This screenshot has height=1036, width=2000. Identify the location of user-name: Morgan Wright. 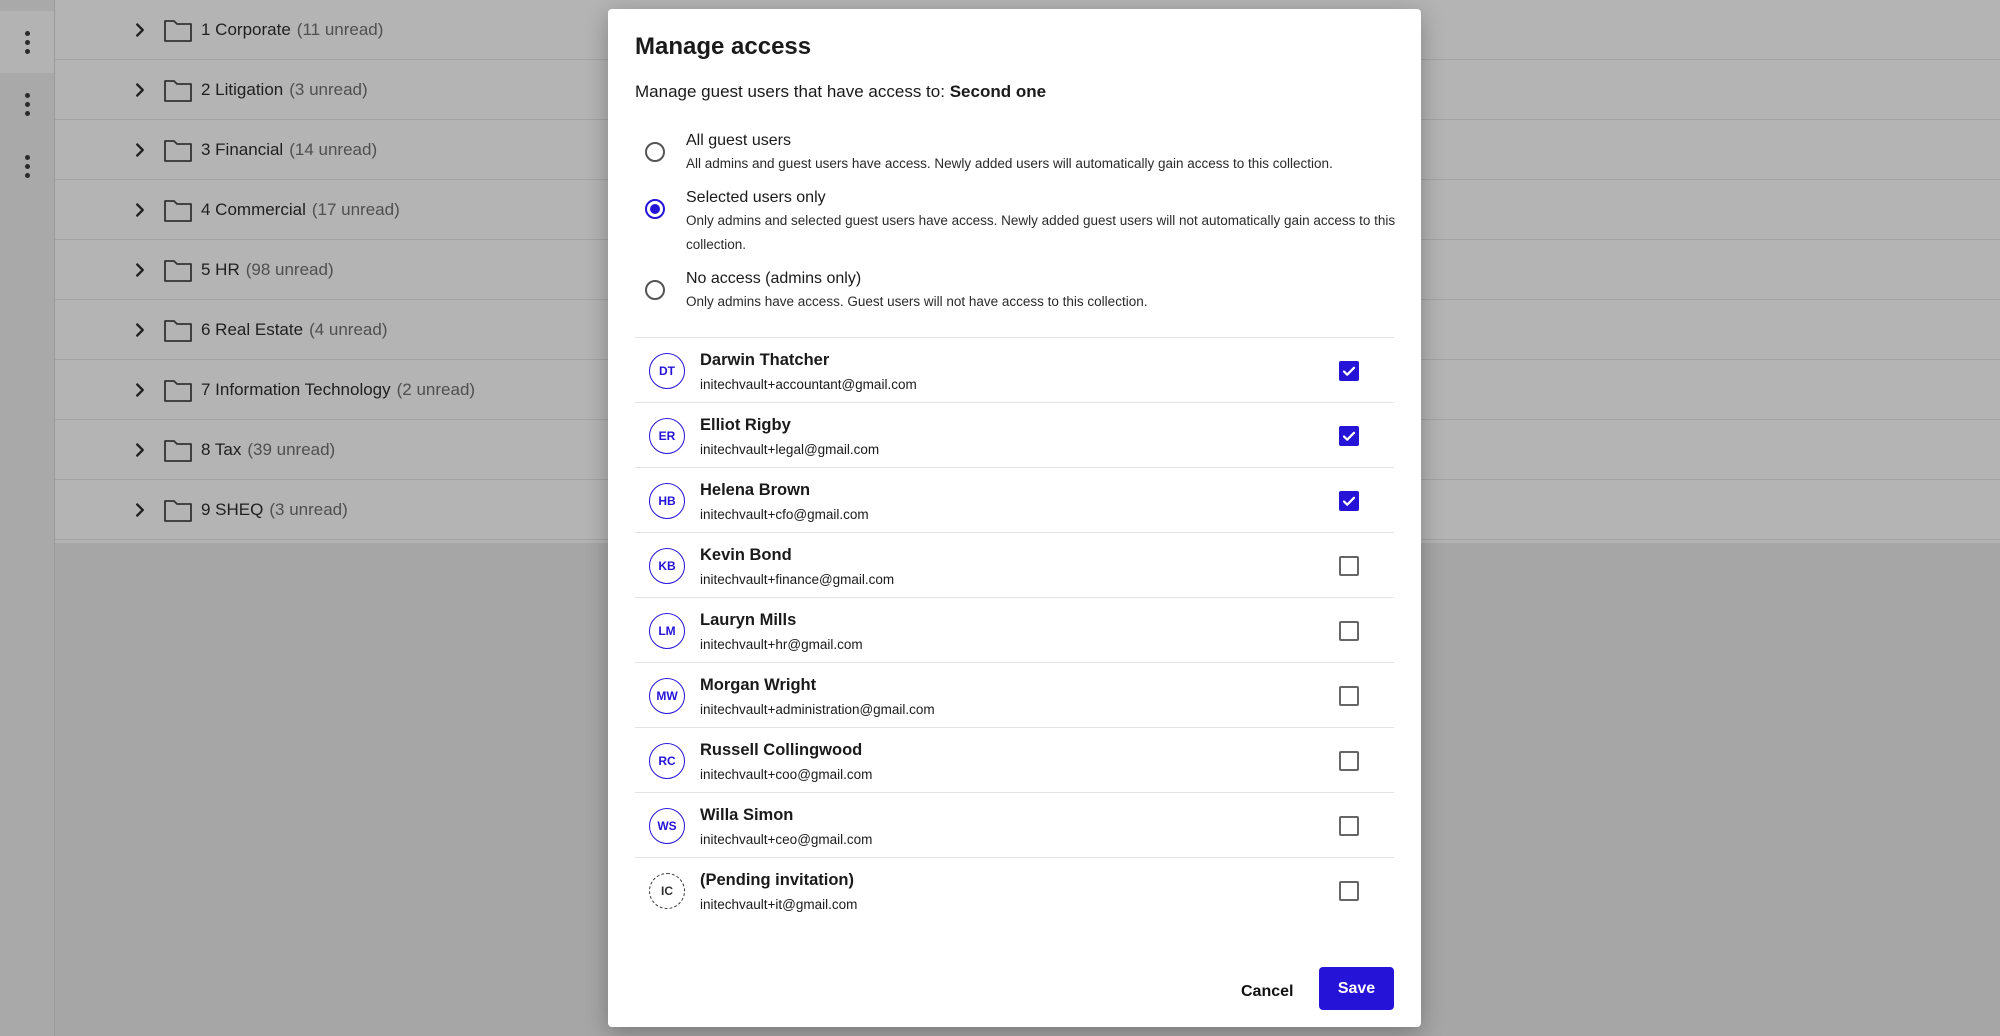
(758, 685).